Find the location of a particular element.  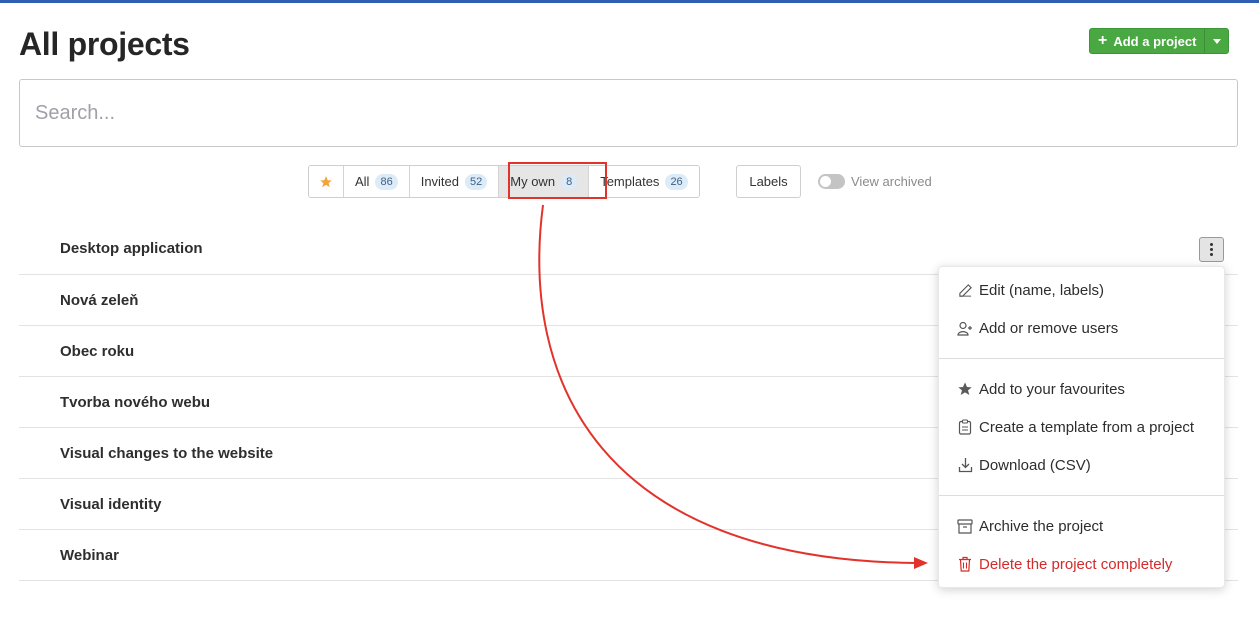

filter-tabs: All 86 Invited 52 My own 8 Templates 26 is located at coordinates (504, 181).